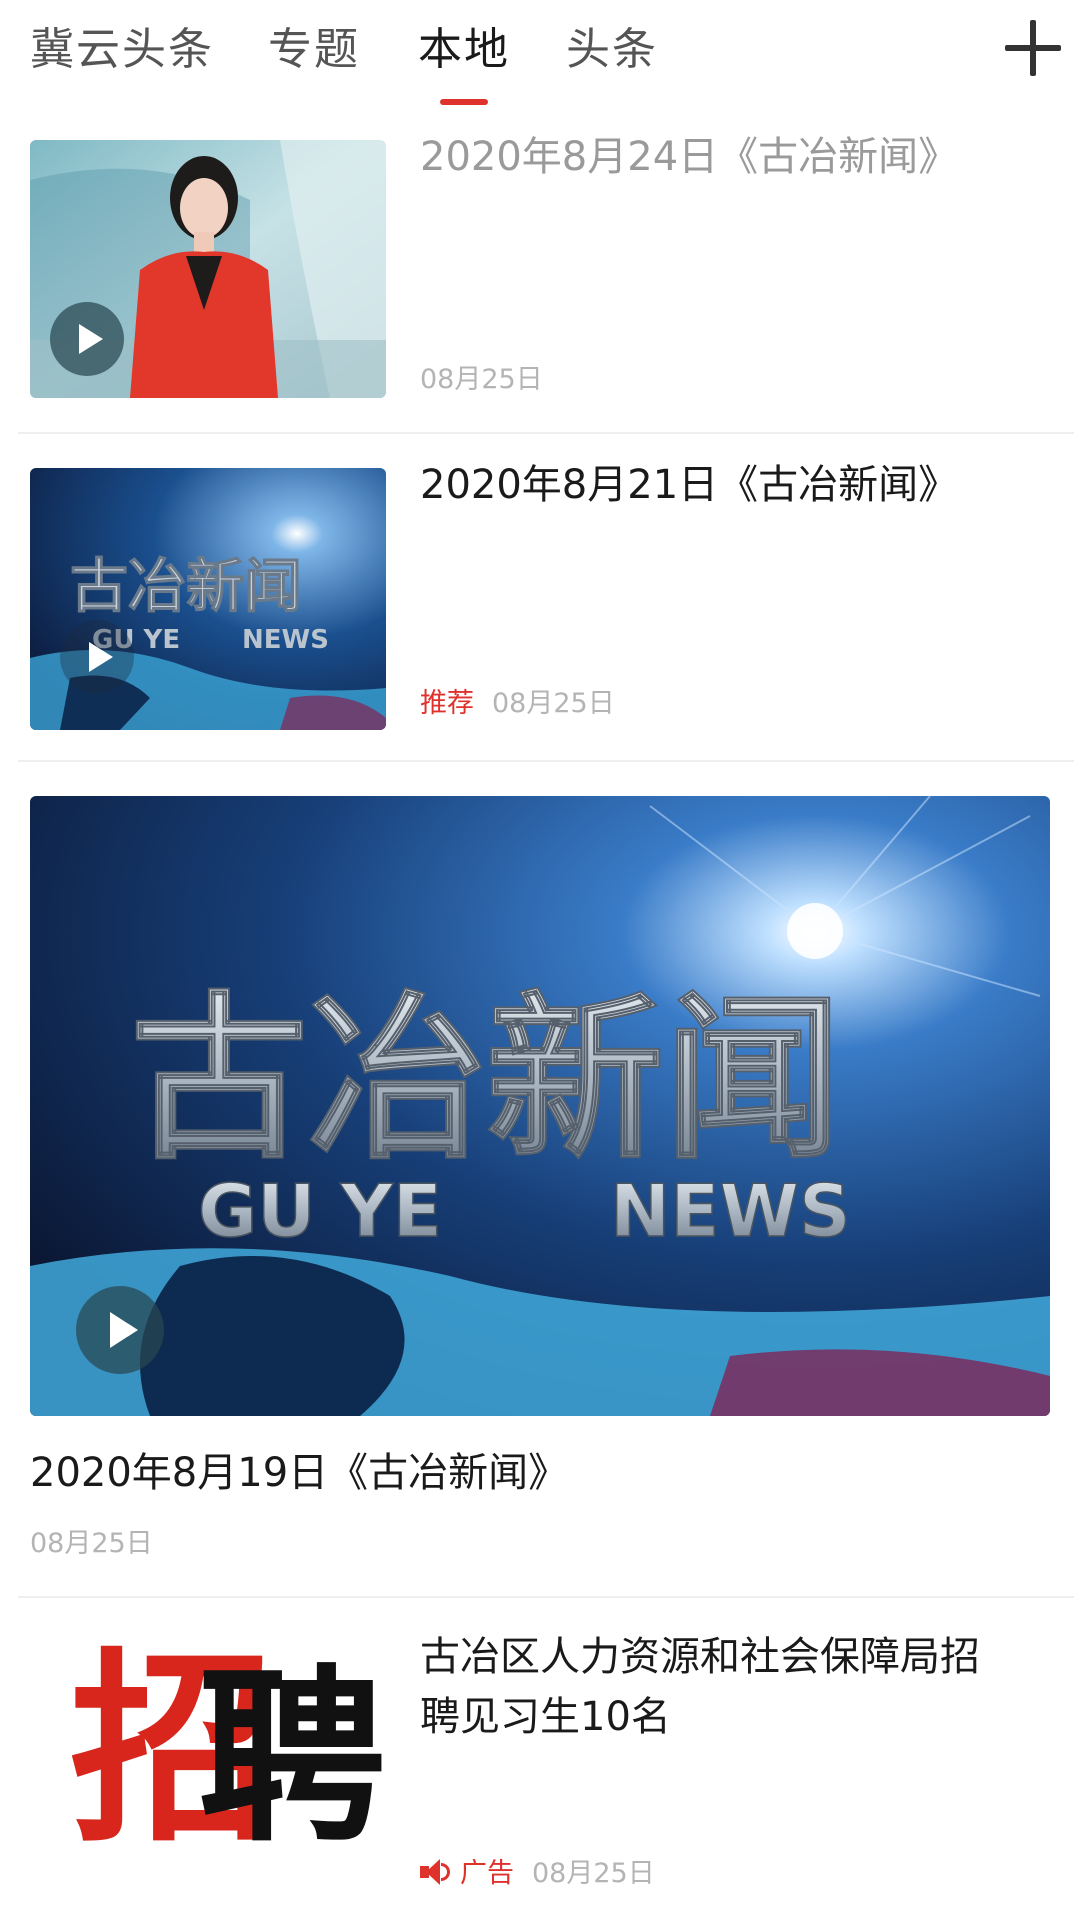 The height and width of the screenshot is (1920, 1080). I want to click on news-title: 2020年8月19日《古冶新闻》, so click(299, 1473).